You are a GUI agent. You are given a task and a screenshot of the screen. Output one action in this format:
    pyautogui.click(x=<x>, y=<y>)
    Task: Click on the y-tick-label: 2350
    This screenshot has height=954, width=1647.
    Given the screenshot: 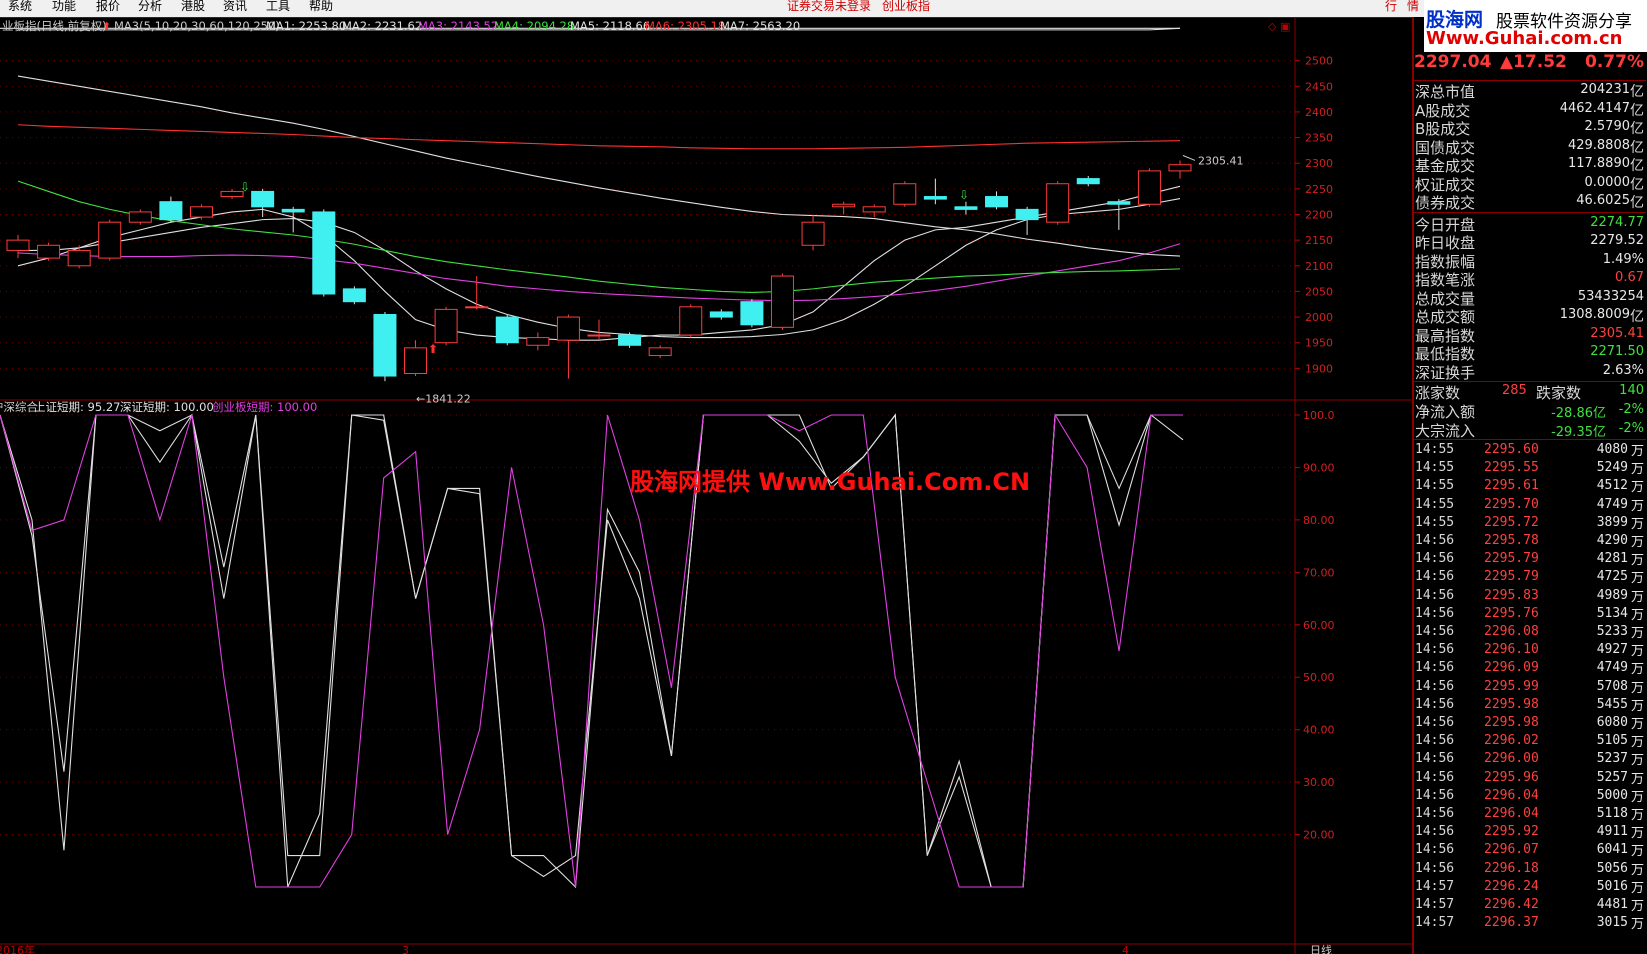 What is the action you would take?
    pyautogui.click(x=1319, y=138)
    